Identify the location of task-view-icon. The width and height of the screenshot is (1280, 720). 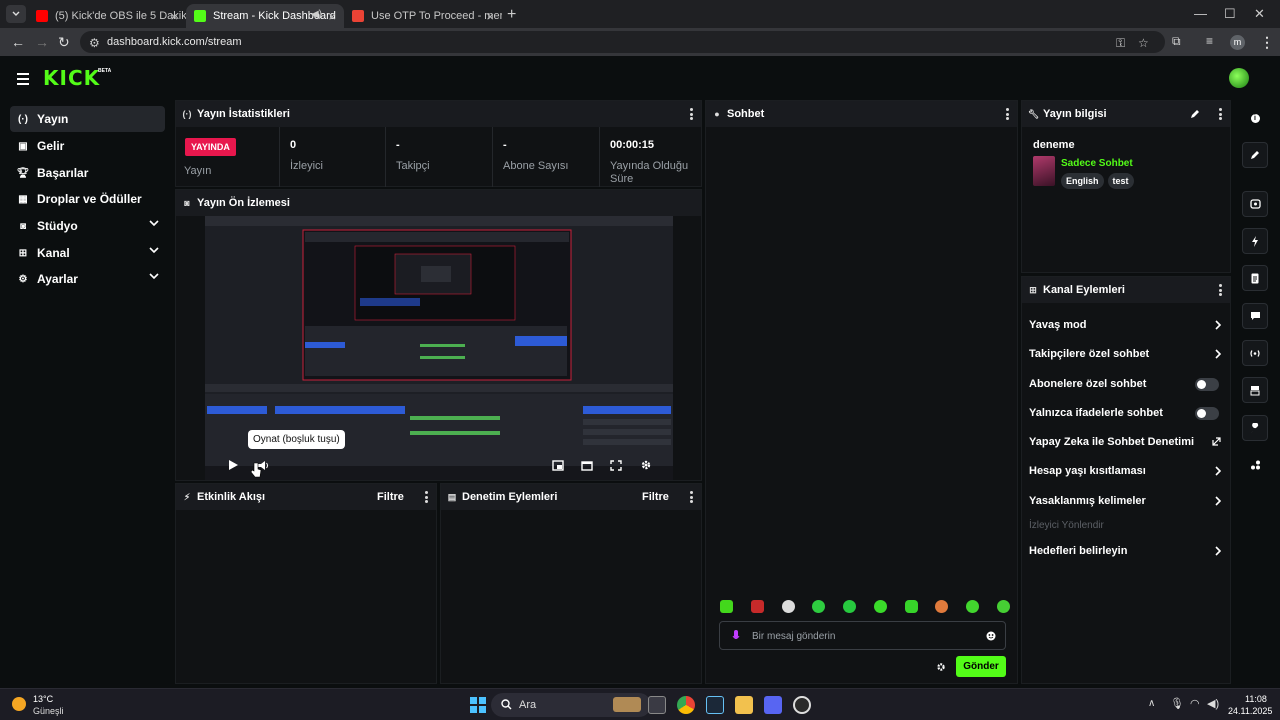
(657, 705).